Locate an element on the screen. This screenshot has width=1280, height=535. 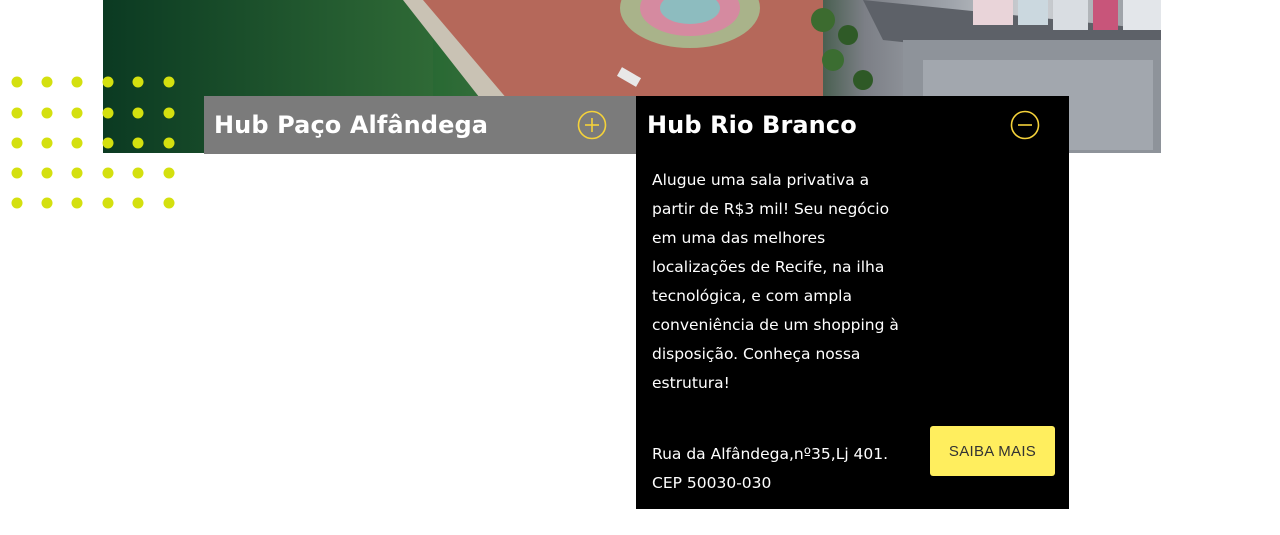
dot-grid-decoration is located at coordinates (93, 142).